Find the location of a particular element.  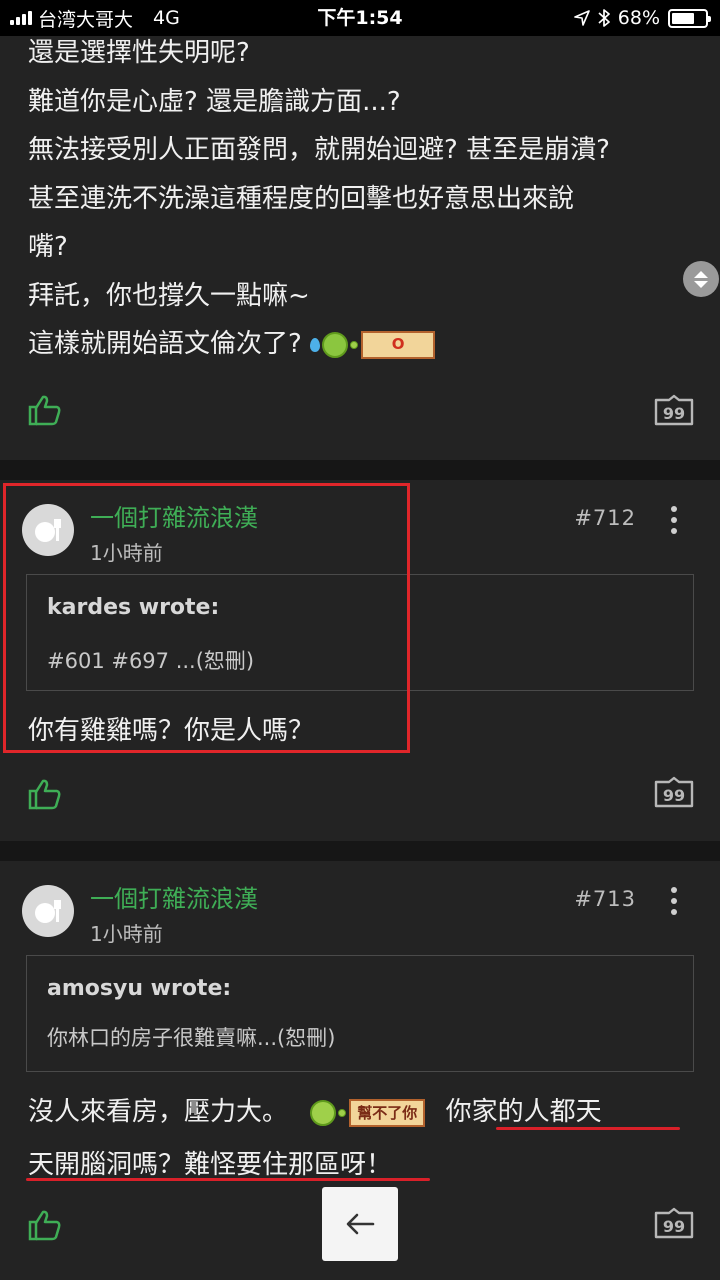

post-line: 甚至連洗不洗澡這種程度的回擊也好意思出來說 is located at coordinates (301, 198).